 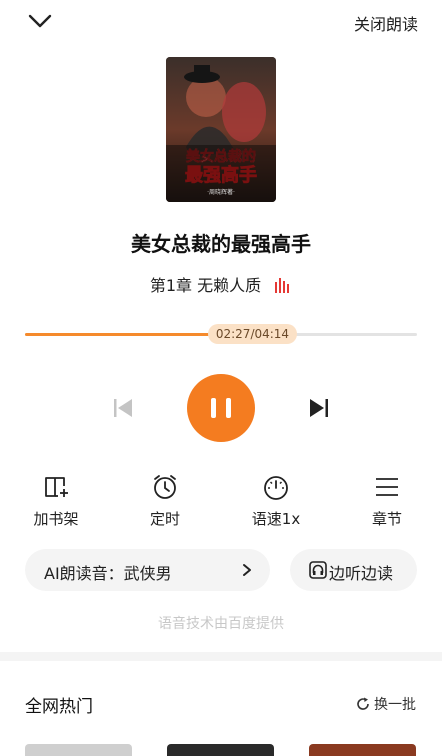 I want to click on chapter-row: 第1章 无赖人质, so click(x=221, y=284).